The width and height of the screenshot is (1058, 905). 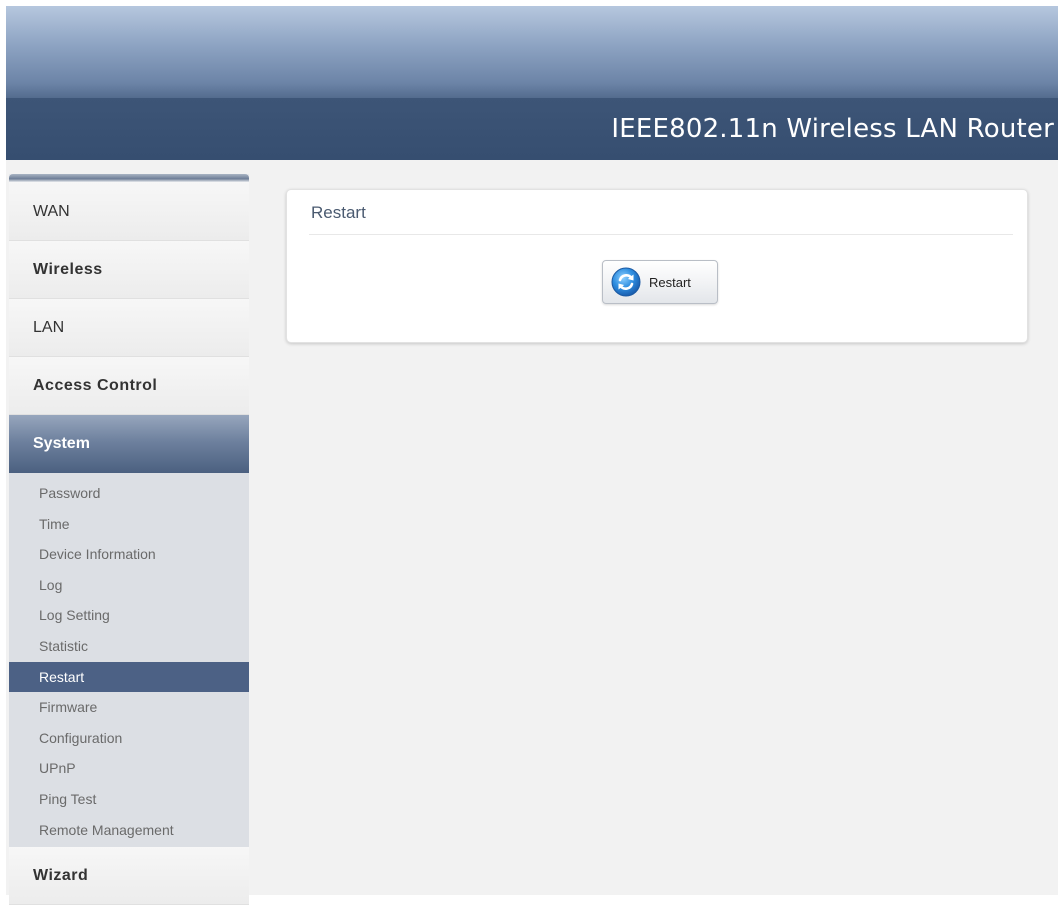 I want to click on sidebar-item-wan: WAN, so click(x=129, y=211).